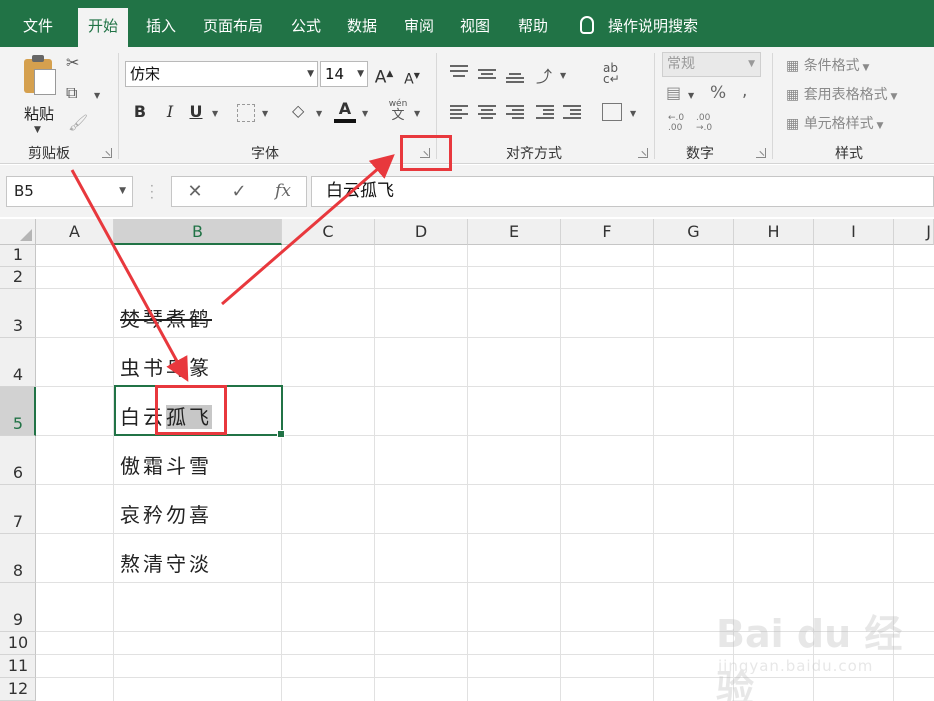 The height and width of the screenshot is (701, 934). What do you see at coordinates (744, 91) in the screenshot?
I see `comma-button: ,` at bounding box center [744, 91].